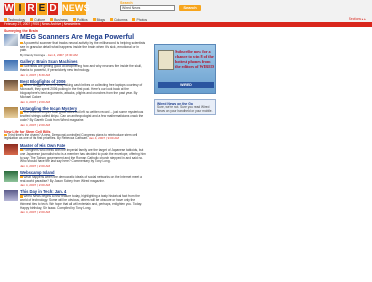 The height and width of the screenshot is (282, 372). I want to click on ad-banner: WIRED, so click(186, 85).